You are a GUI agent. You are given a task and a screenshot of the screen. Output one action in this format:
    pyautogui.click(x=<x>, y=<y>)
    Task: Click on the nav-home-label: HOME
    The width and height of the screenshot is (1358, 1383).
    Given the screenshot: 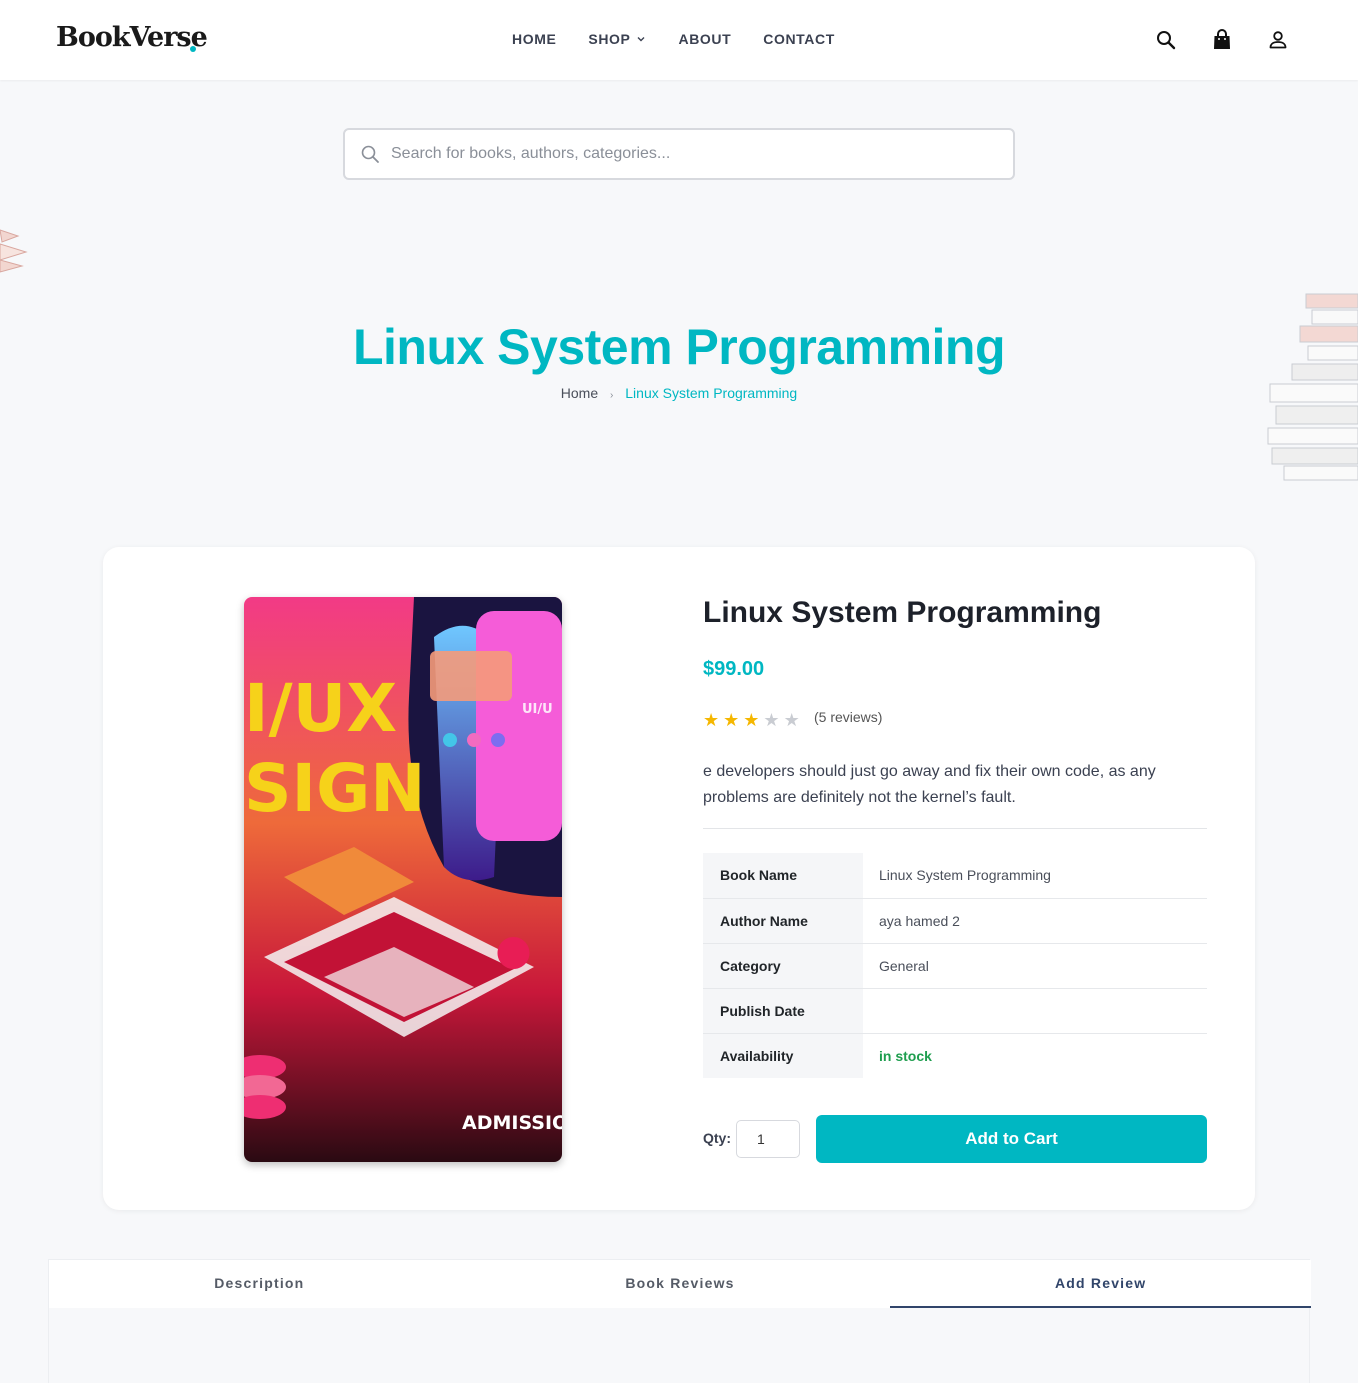 What is the action you would take?
    pyautogui.click(x=534, y=39)
    